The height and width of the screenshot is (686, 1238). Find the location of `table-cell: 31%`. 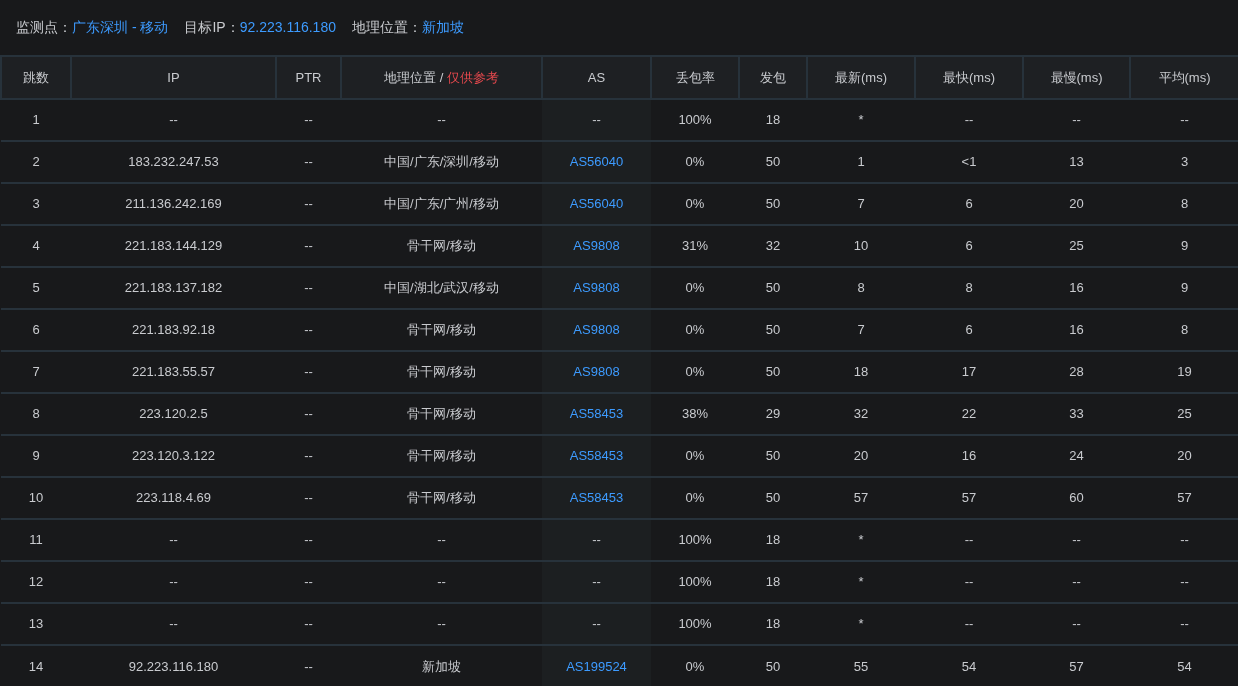

table-cell: 31% is located at coordinates (695, 246).